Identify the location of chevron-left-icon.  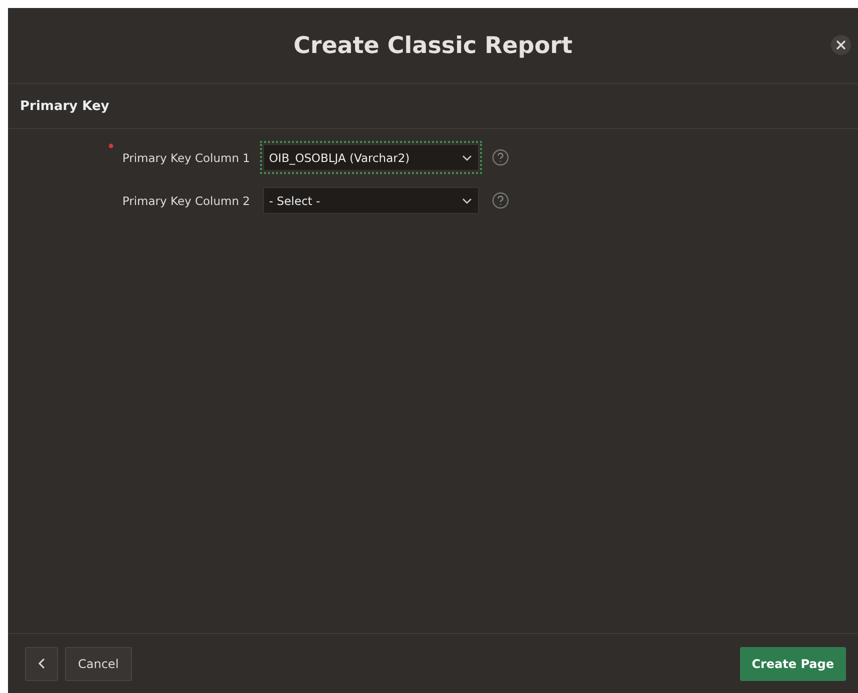
(41, 663).